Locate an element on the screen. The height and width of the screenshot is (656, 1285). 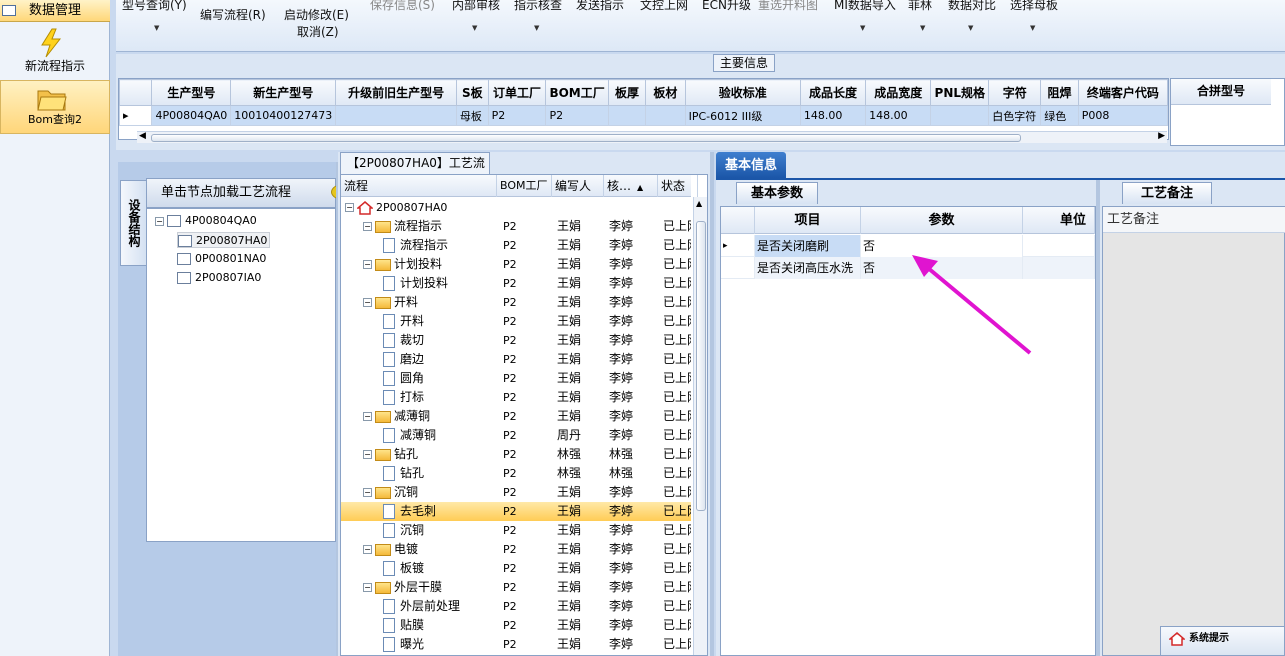
ecn-upgrade-button: ECN升级 is located at coordinates (726, 6).